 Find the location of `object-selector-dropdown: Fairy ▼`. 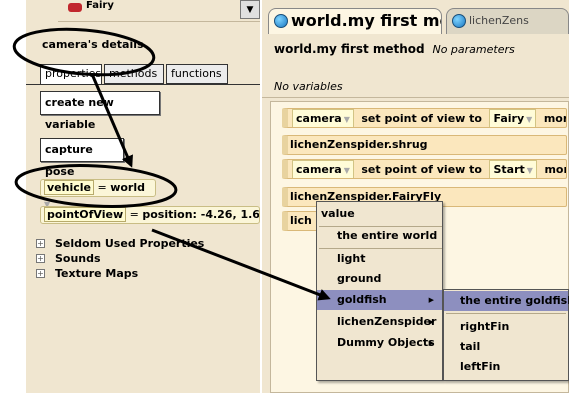

object-selector-dropdown: Fairy ▼ is located at coordinates (159, 11).